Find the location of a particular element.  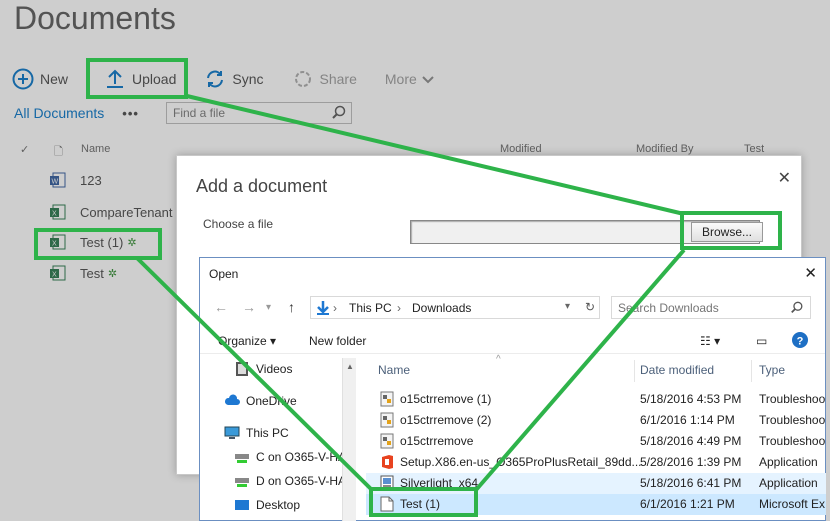

callout-box-selected-file is located at coordinates (423, 502).